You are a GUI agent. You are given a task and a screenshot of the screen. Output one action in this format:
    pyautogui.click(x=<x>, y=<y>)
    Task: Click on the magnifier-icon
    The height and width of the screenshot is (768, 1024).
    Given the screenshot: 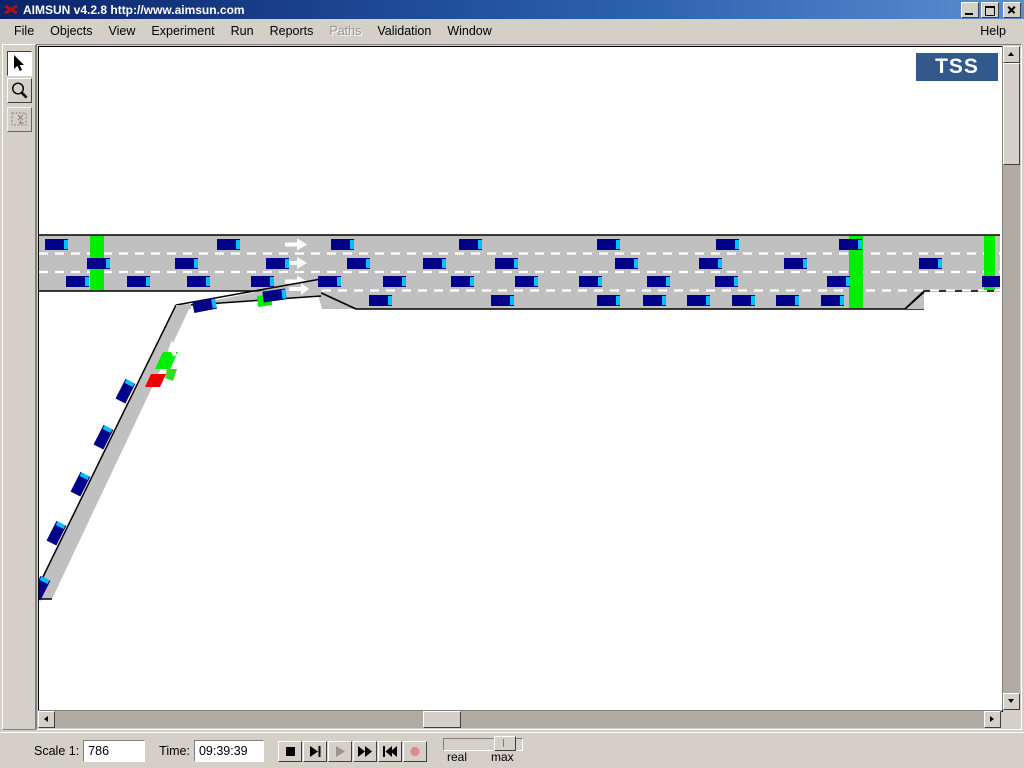 What is the action you would take?
    pyautogui.click(x=19, y=90)
    